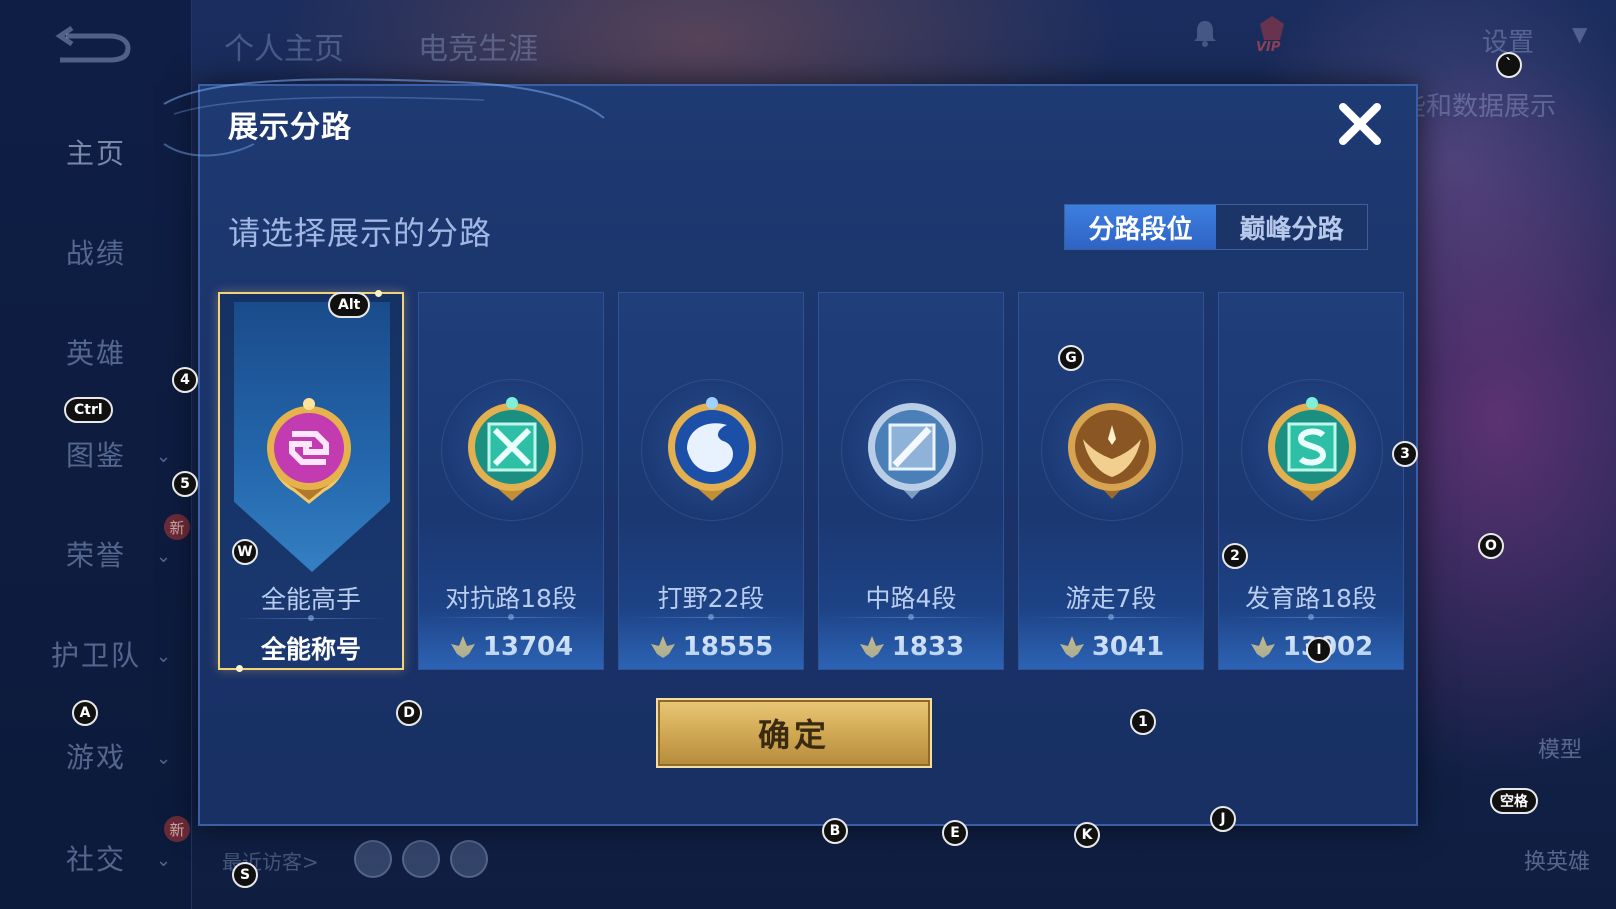 The height and width of the screenshot is (909, 1616). I want to click on switch-hero-button: 换英雄, so click(1557, 860).